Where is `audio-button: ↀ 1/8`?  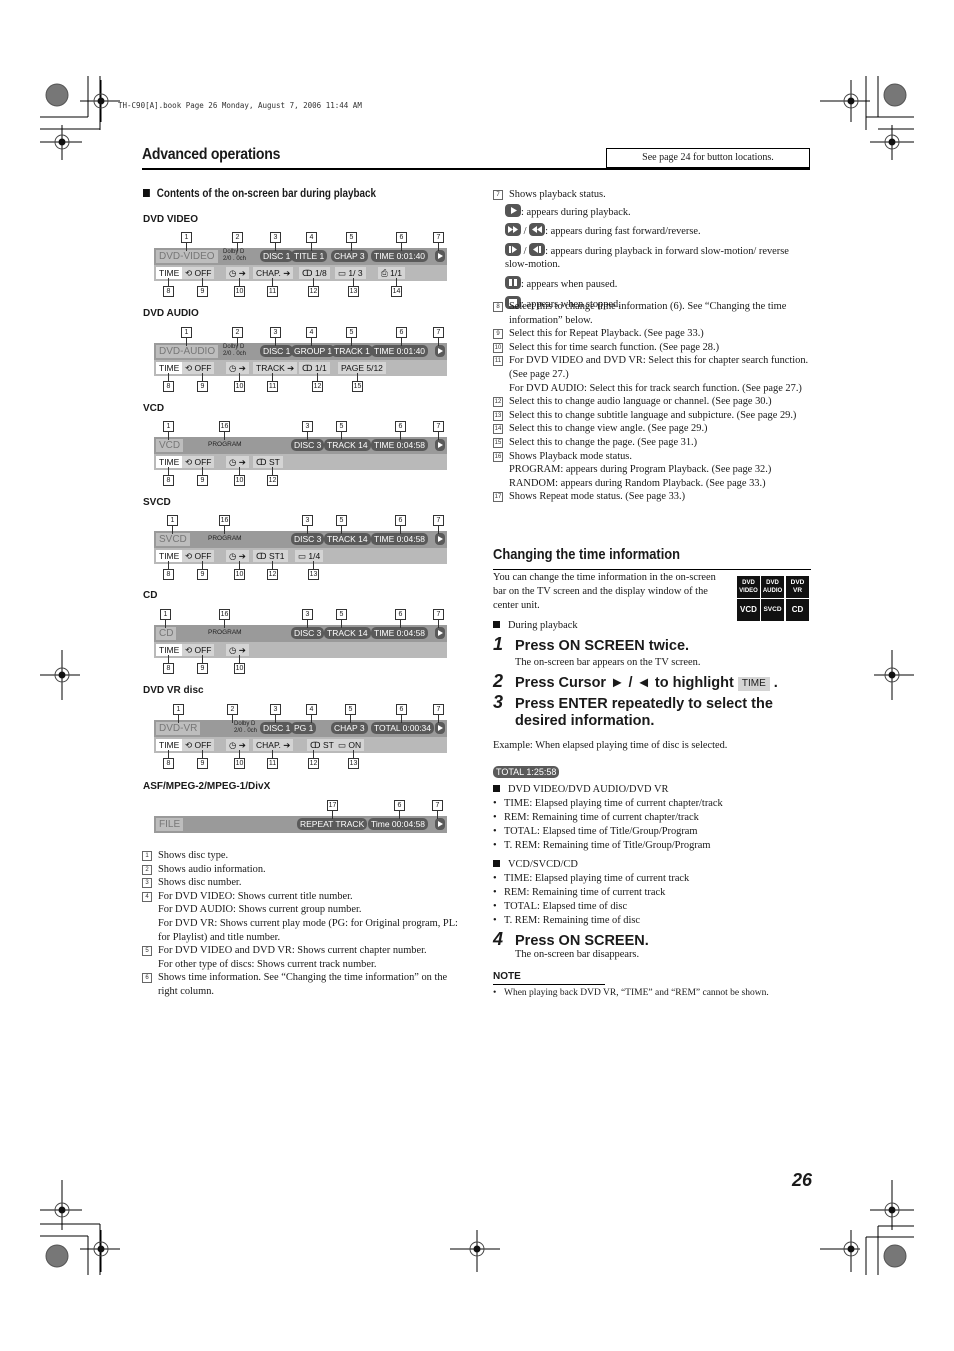
audio-button: ↀ 1/8 is located at coordinates (314, 273).